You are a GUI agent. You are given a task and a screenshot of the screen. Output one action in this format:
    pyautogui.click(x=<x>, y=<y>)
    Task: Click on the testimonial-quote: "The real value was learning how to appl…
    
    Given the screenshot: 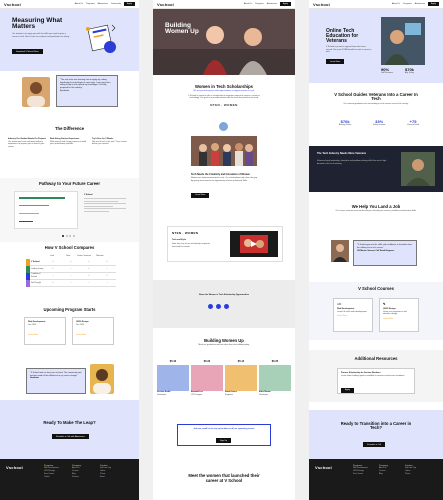 What is the action you would take?
    pyautogui.click(x=85, y=84)
    